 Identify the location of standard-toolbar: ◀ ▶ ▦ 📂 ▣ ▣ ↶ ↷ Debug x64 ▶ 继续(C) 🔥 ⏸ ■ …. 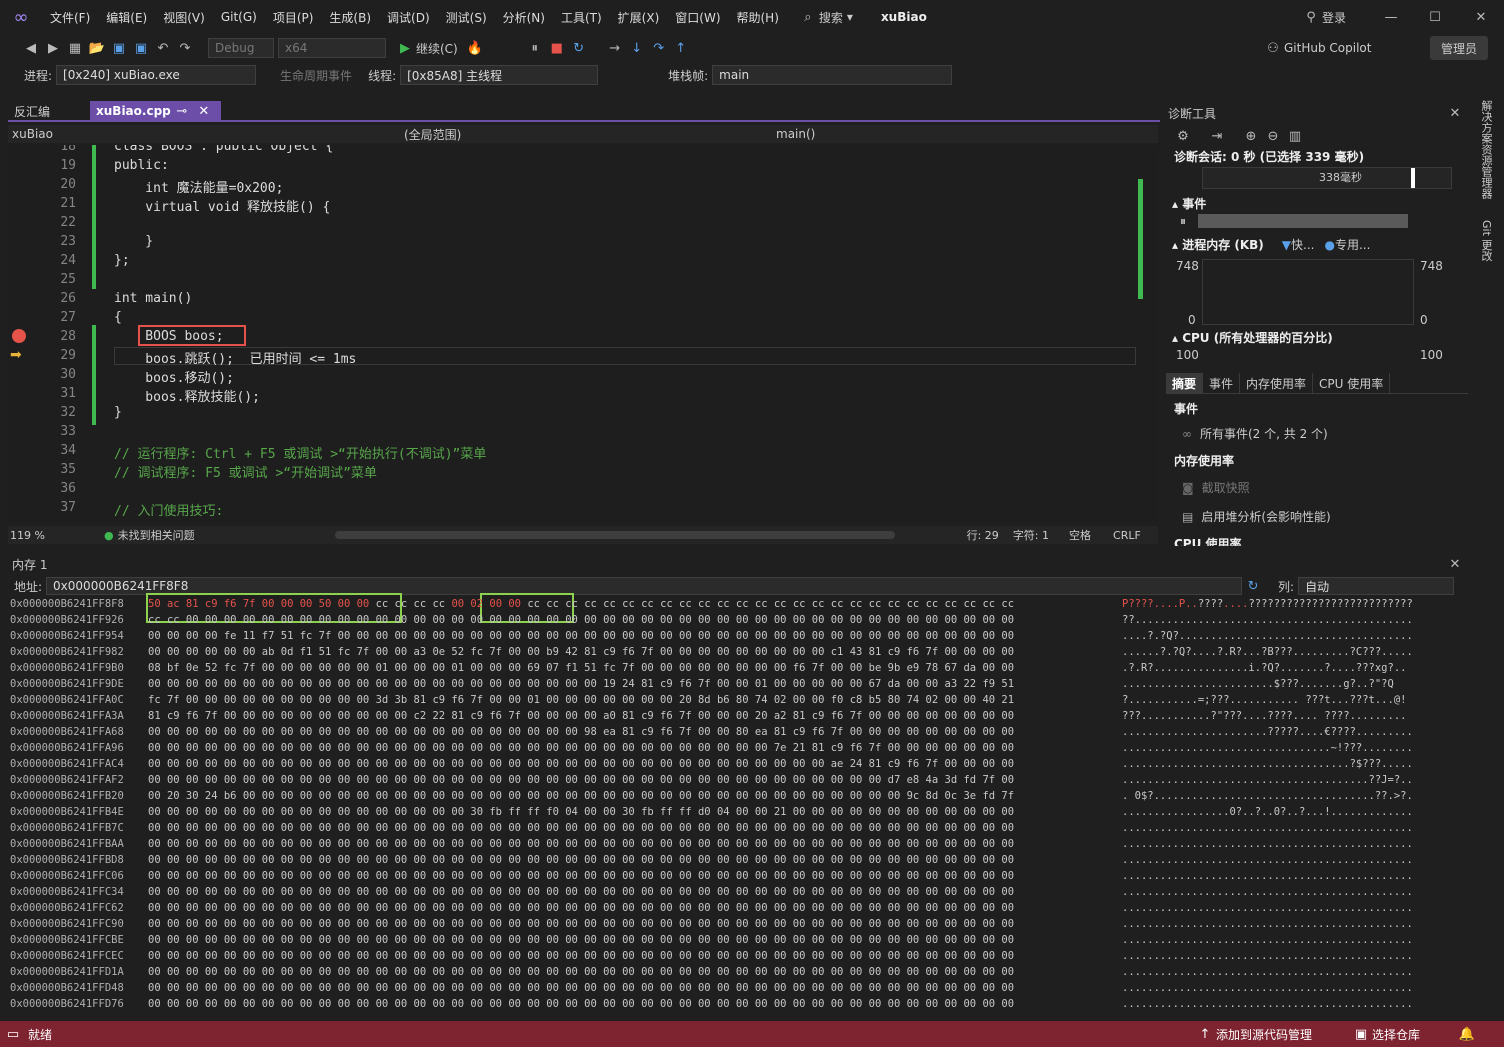
(752, 48).